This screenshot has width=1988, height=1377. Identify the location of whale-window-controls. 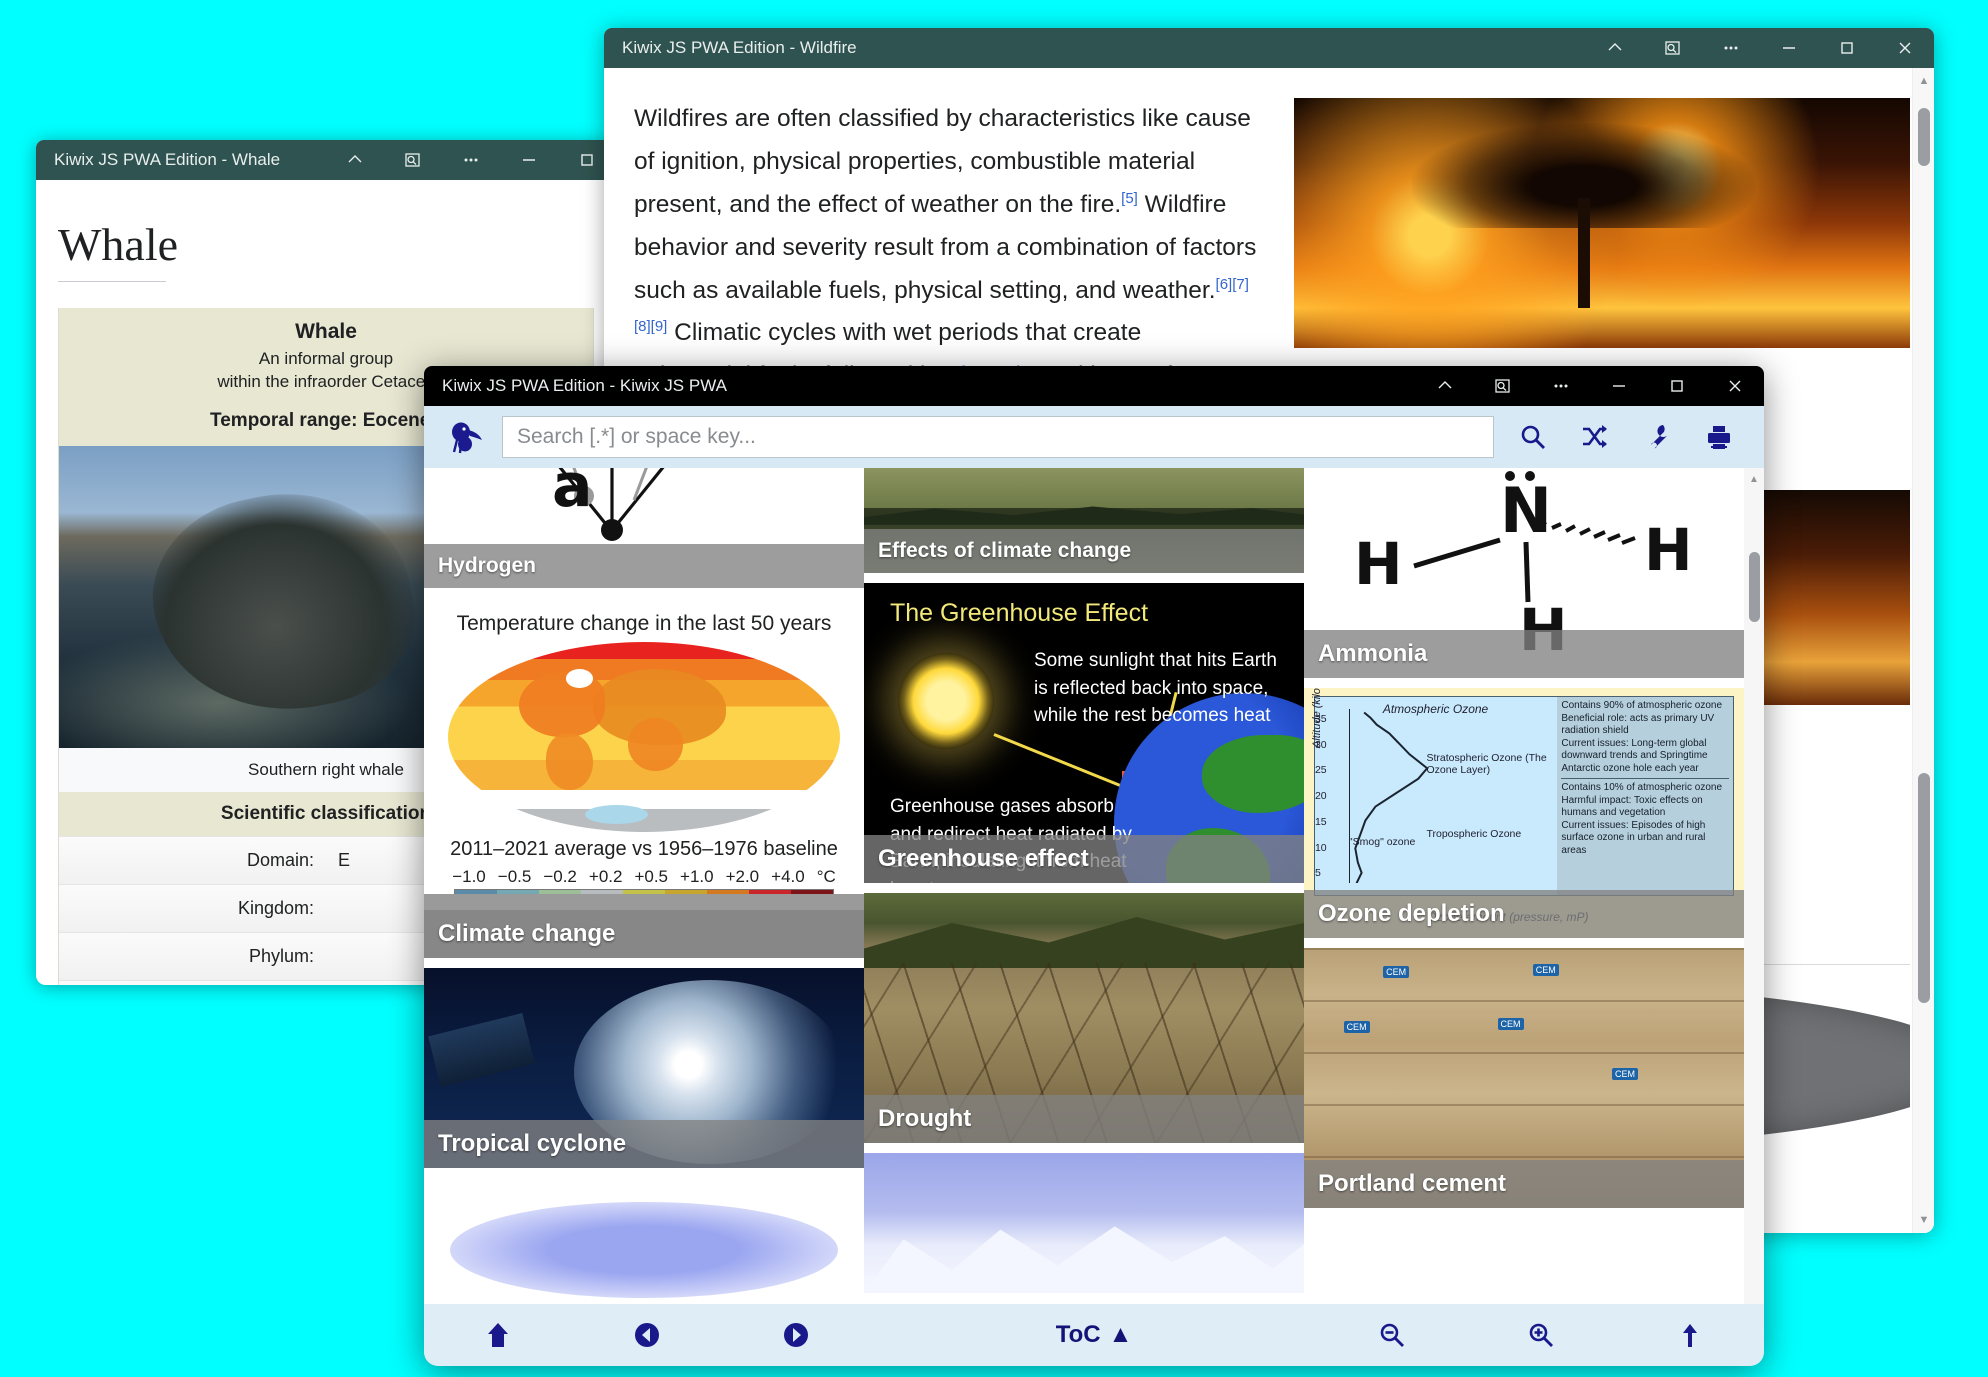
(471, 160).